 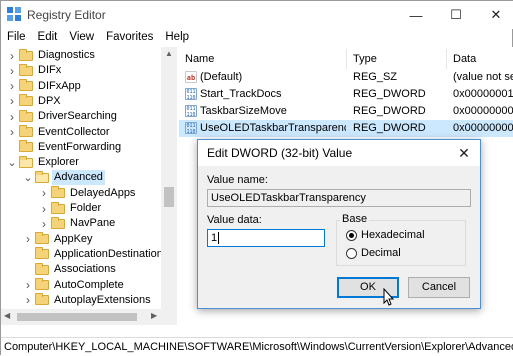 I want to click on dialog-title-bar: Edit DWORD (32-bit) Value ✕, so click(x=339, y=153).